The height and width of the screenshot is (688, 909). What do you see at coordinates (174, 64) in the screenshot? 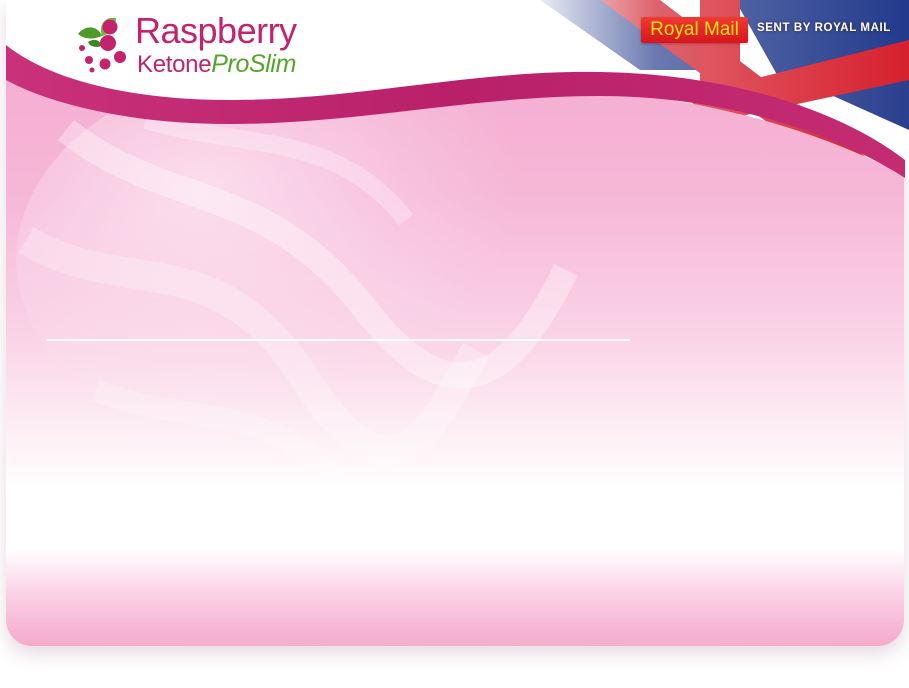
I see `brand-name-ketone: Ketone` at bounding box center [174, 64].